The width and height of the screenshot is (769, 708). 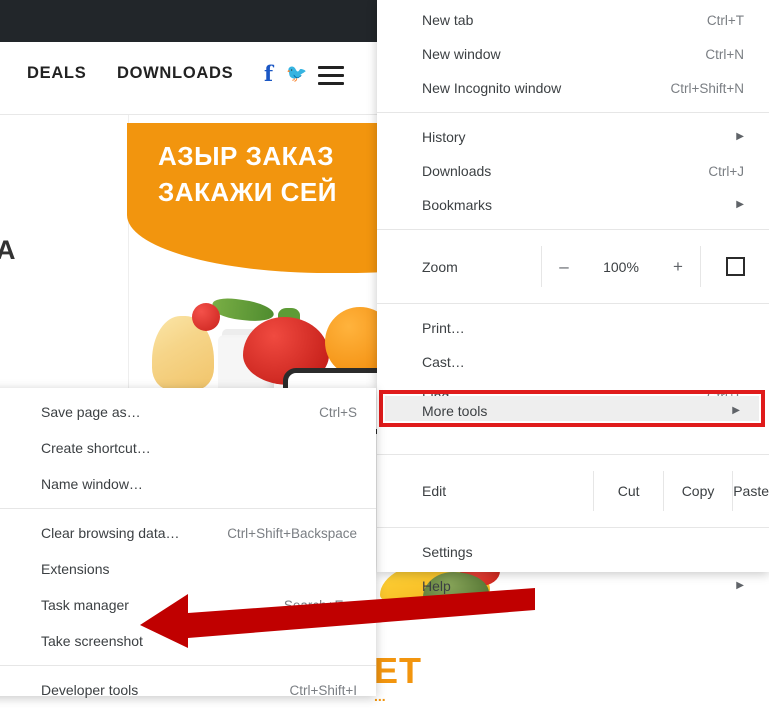 I want to click on submenu-item-extensions: Extensions, so click(x=188, y=569).